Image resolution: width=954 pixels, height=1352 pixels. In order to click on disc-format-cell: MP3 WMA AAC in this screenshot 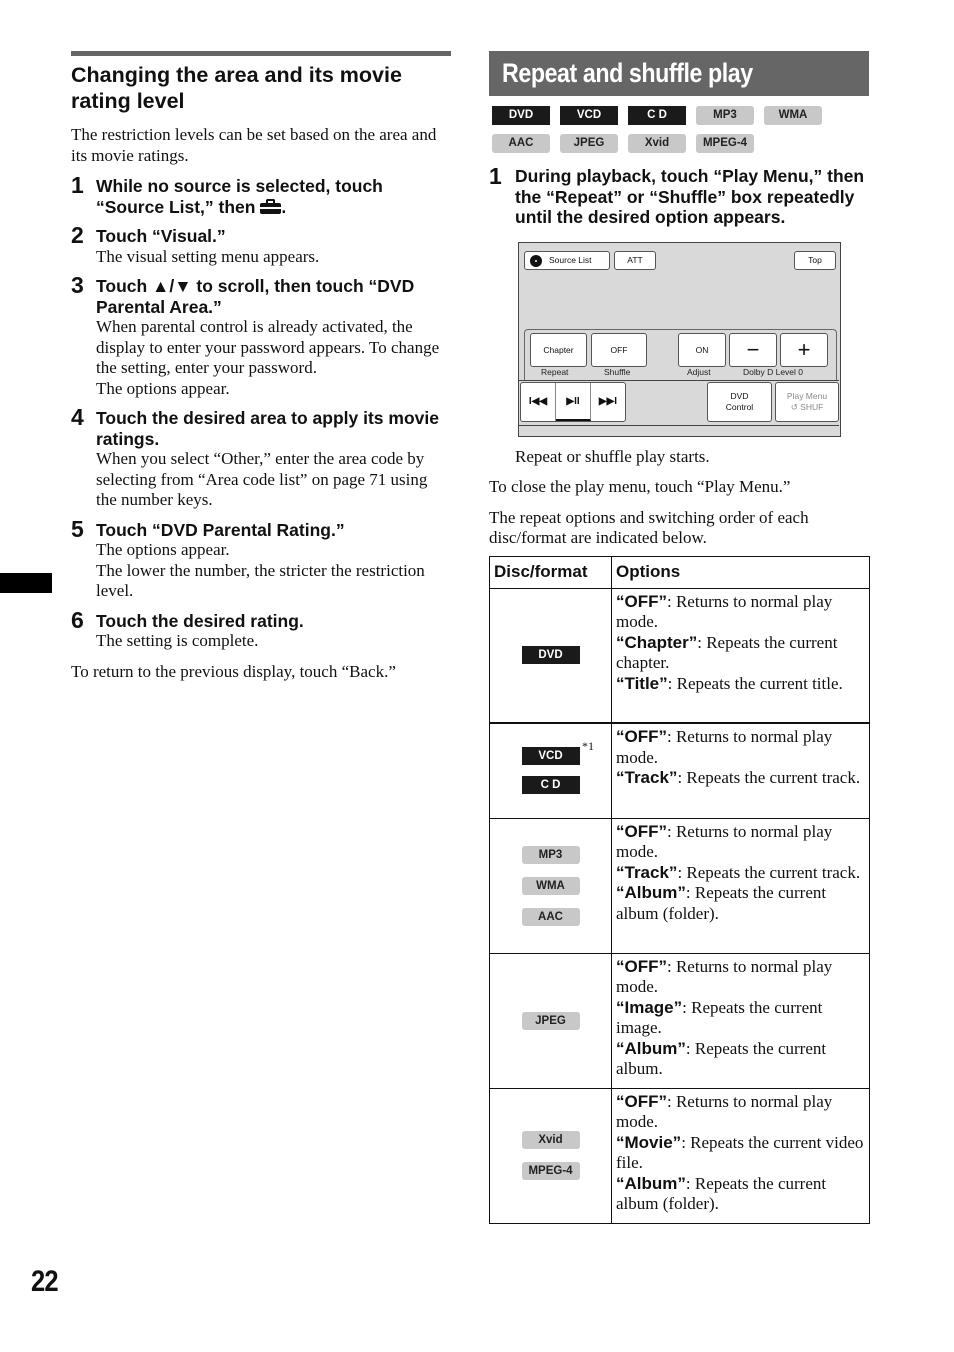, I will do `click(550, 885)`.